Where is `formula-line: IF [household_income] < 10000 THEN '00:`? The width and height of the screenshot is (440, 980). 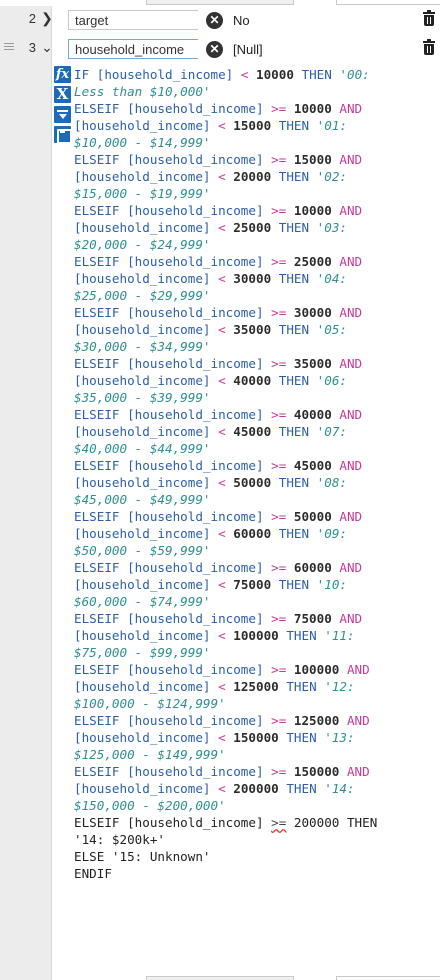
formula-line: IF [household_income] < 10000 THEN '00: is located at coordinates (256, 74).